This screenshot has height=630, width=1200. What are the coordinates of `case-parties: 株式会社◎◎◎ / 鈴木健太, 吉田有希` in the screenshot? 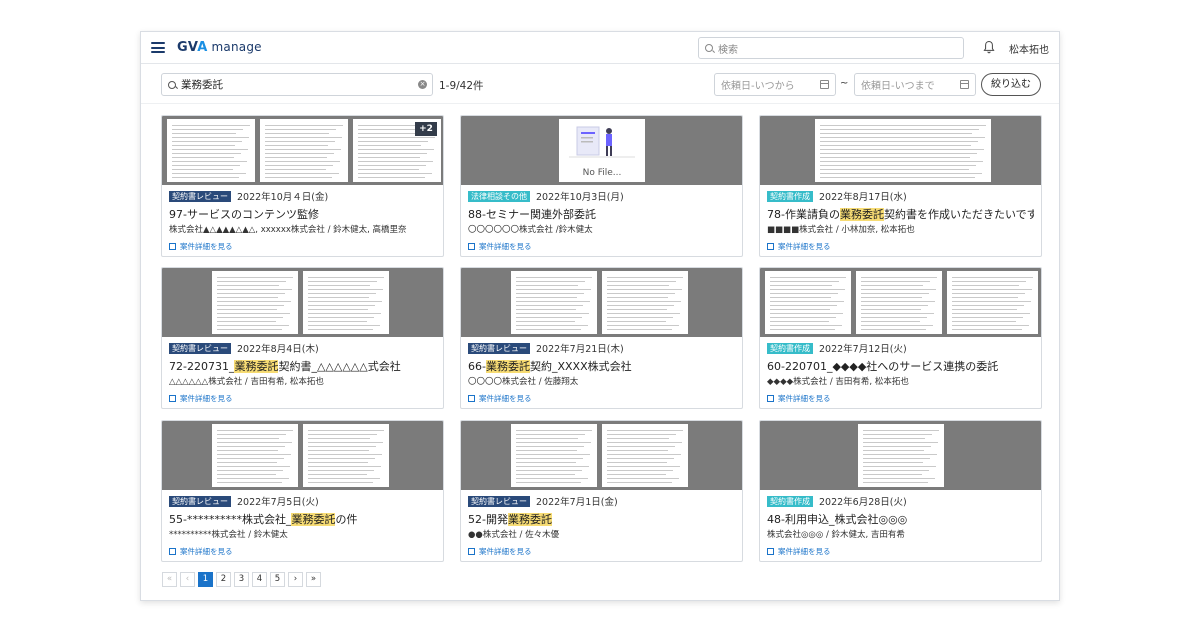 It's located at (836, 535).